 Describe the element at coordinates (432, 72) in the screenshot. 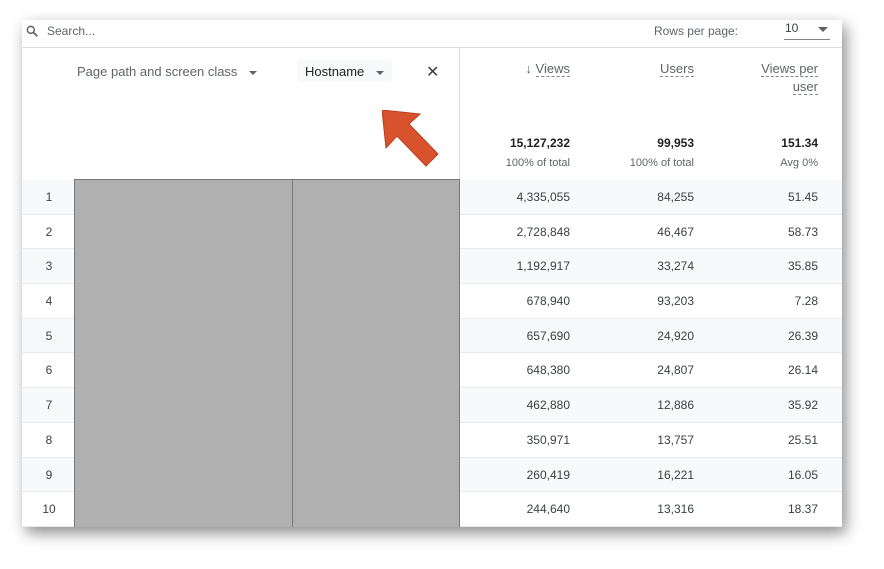

I see `remove-dimension-close-icon: ✕` at that location.